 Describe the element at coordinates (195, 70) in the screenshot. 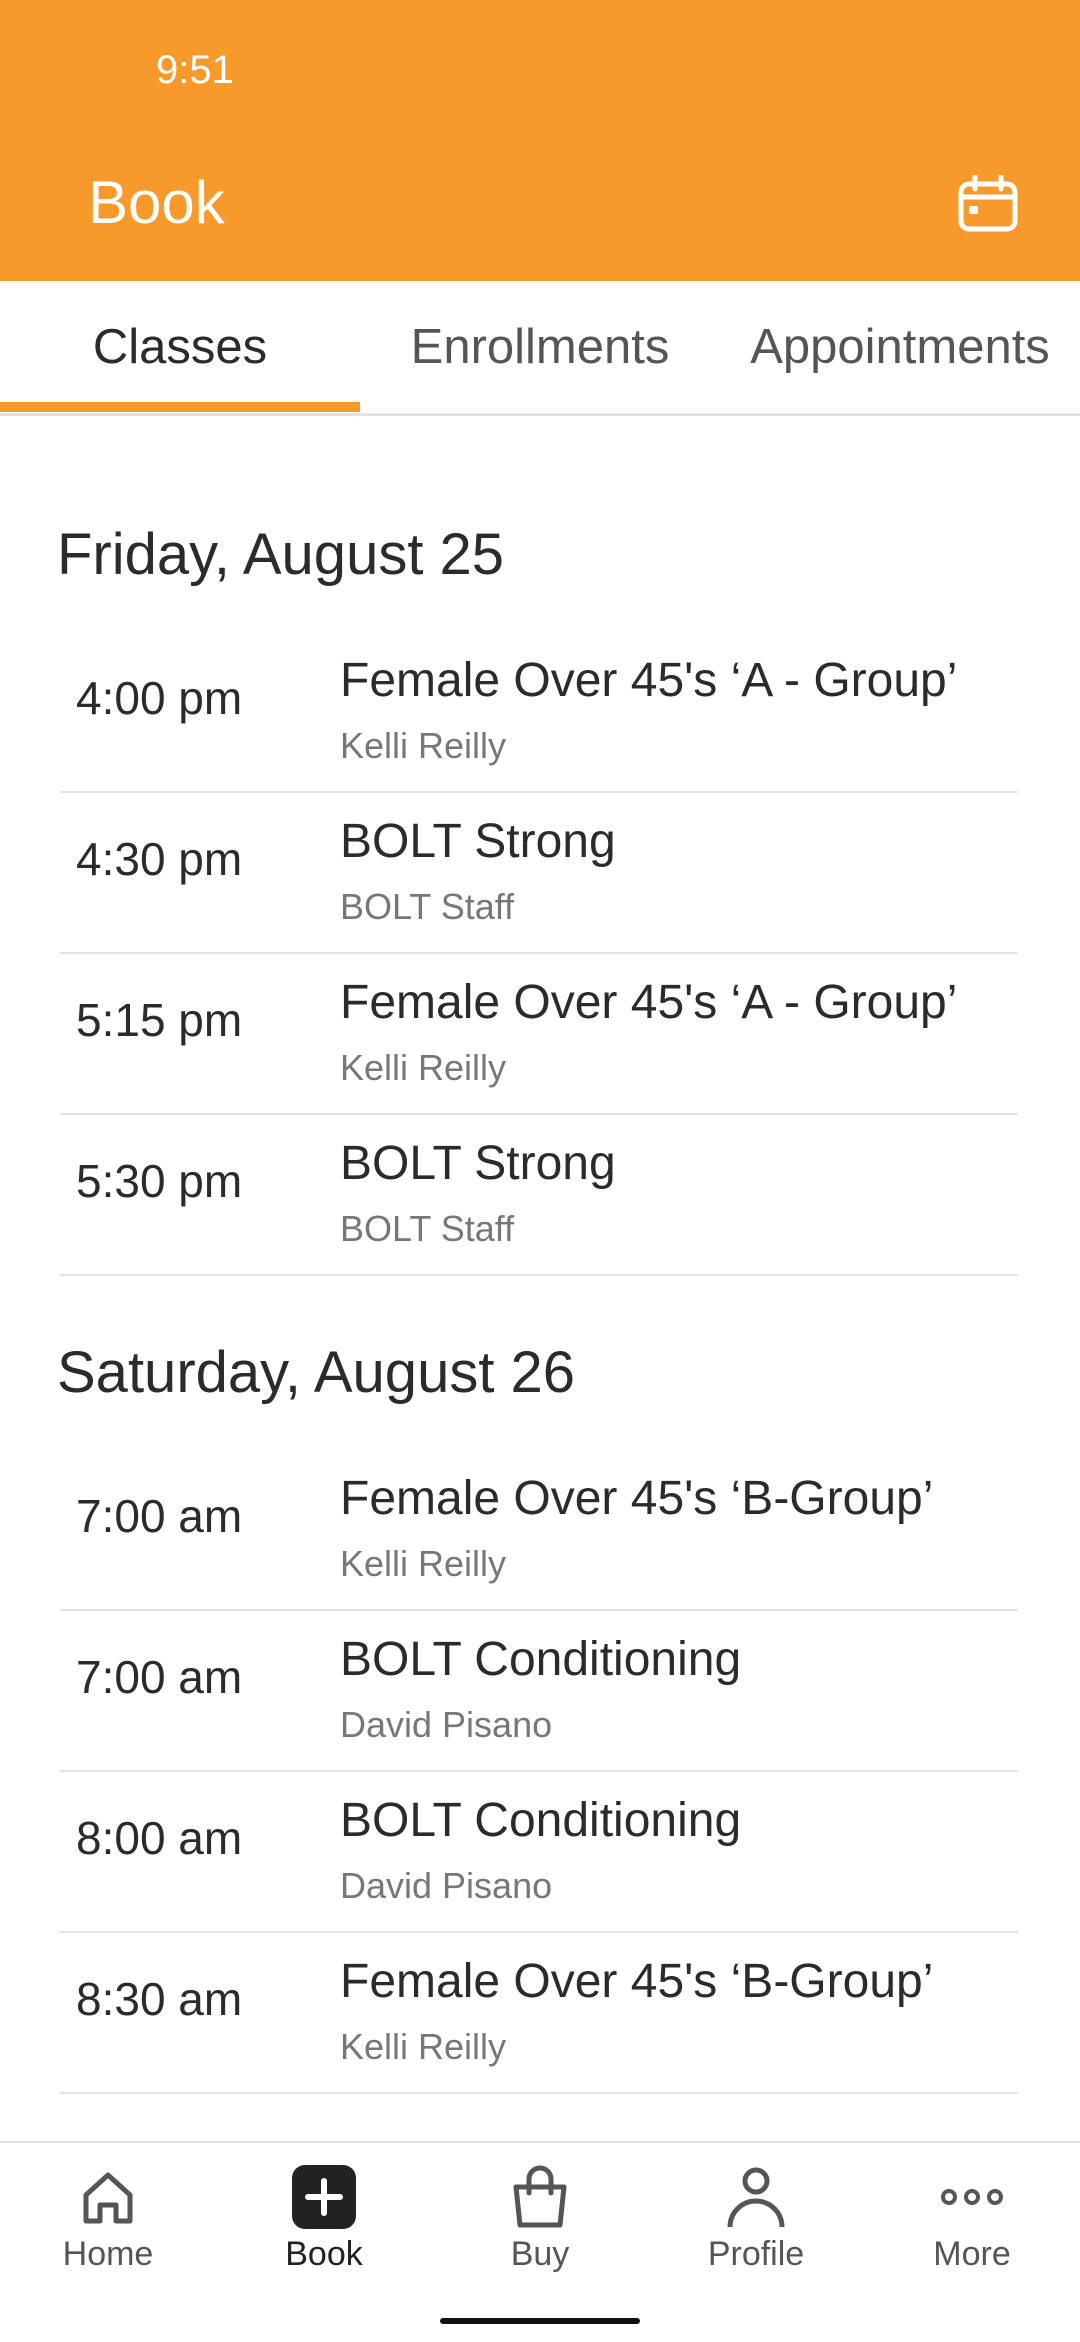

I see `status-bar-time: 9:51` at that location.